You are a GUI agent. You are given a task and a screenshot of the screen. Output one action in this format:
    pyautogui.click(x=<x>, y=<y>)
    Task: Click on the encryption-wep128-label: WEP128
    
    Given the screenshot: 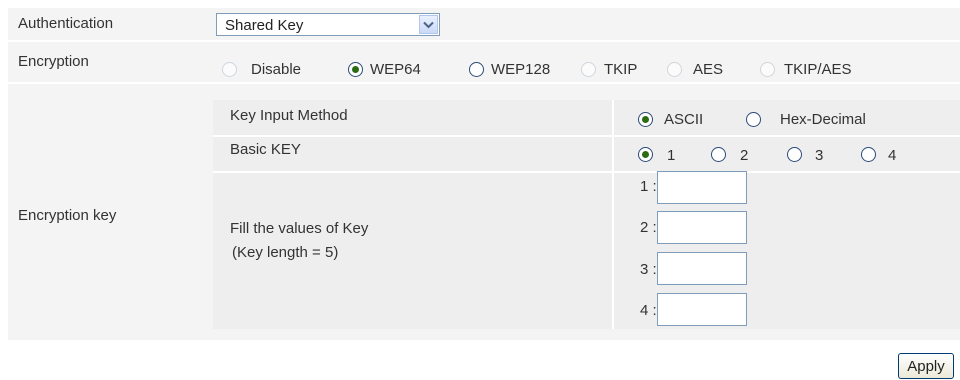 What is the action you would take?
    pyautogui.click(x=521, y=69)
    